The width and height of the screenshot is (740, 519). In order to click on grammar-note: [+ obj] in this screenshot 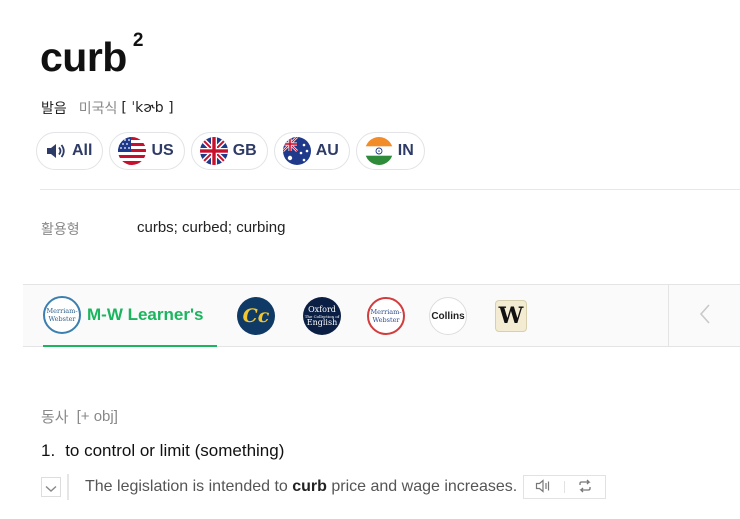, I will do `click(97, 416)`.